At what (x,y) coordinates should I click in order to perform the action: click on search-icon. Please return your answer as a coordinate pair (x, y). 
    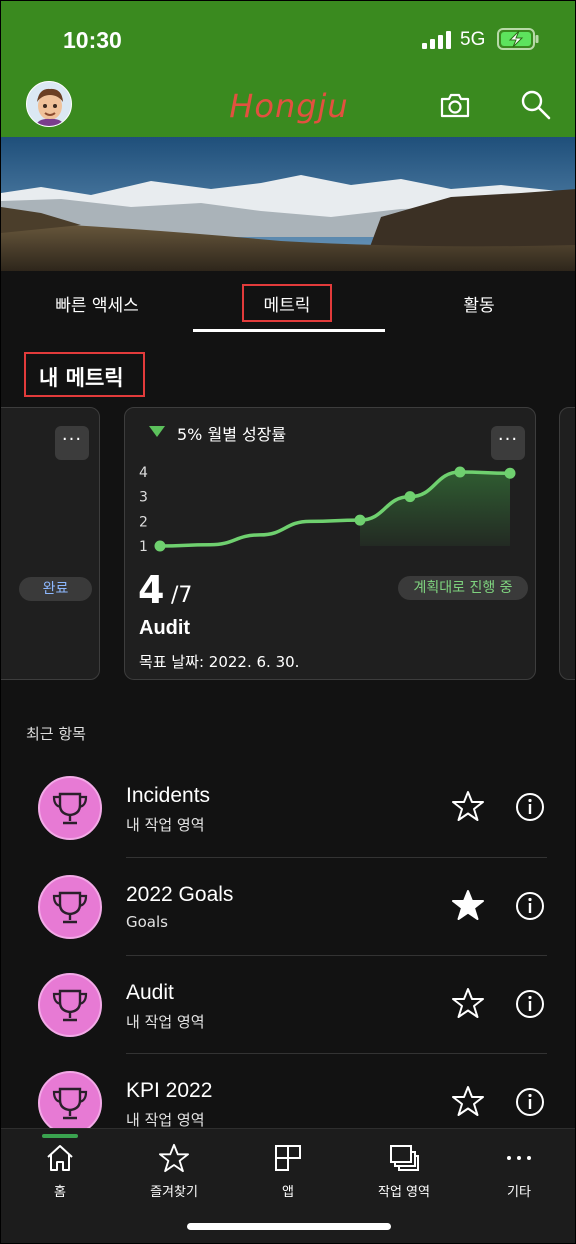
    Looking at the image, I should click on (536, 105).